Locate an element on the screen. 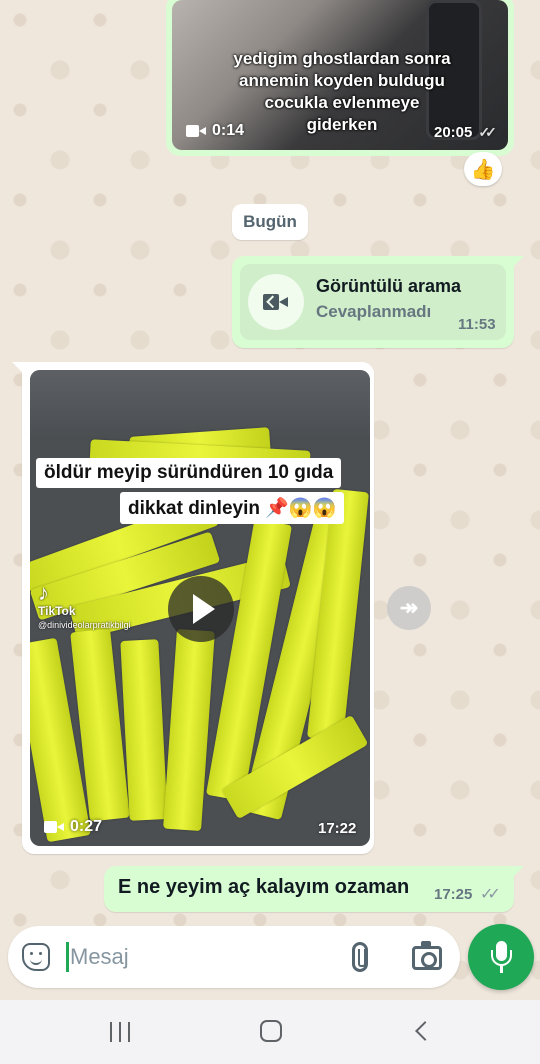 The width and height of the screenshot is (540, 1064). message-time: 11:53 is located at coordinates (477, 324).